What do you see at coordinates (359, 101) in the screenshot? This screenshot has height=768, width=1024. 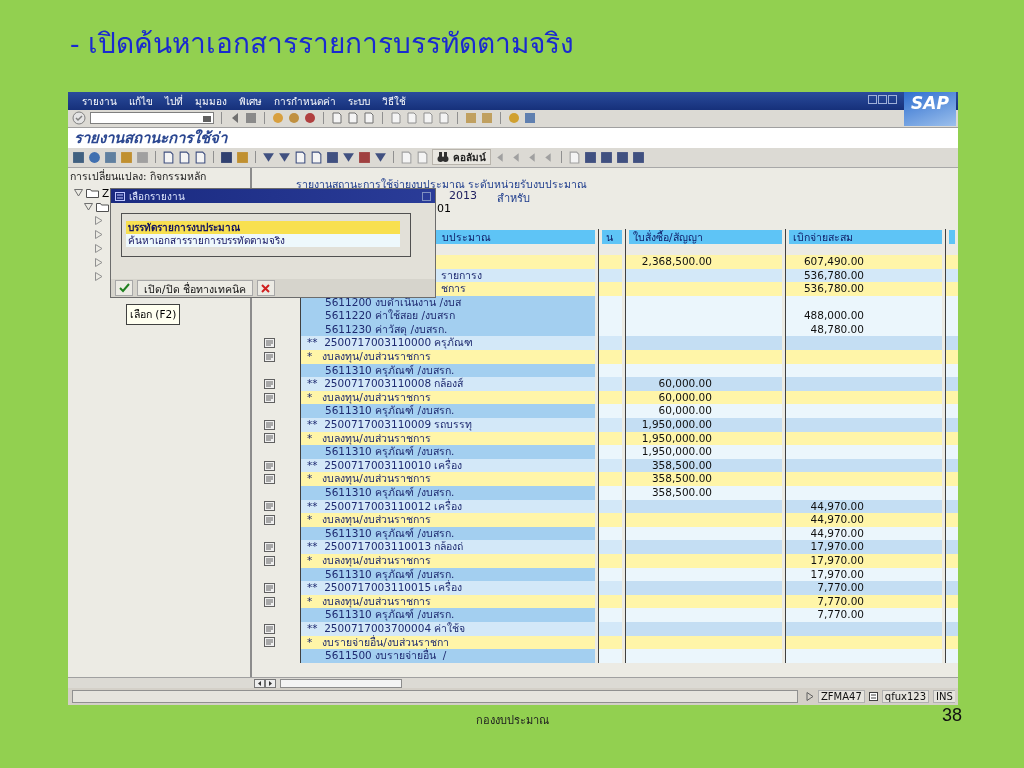 I see `menu-item: ระบบ` at bounding box center [359, 101].